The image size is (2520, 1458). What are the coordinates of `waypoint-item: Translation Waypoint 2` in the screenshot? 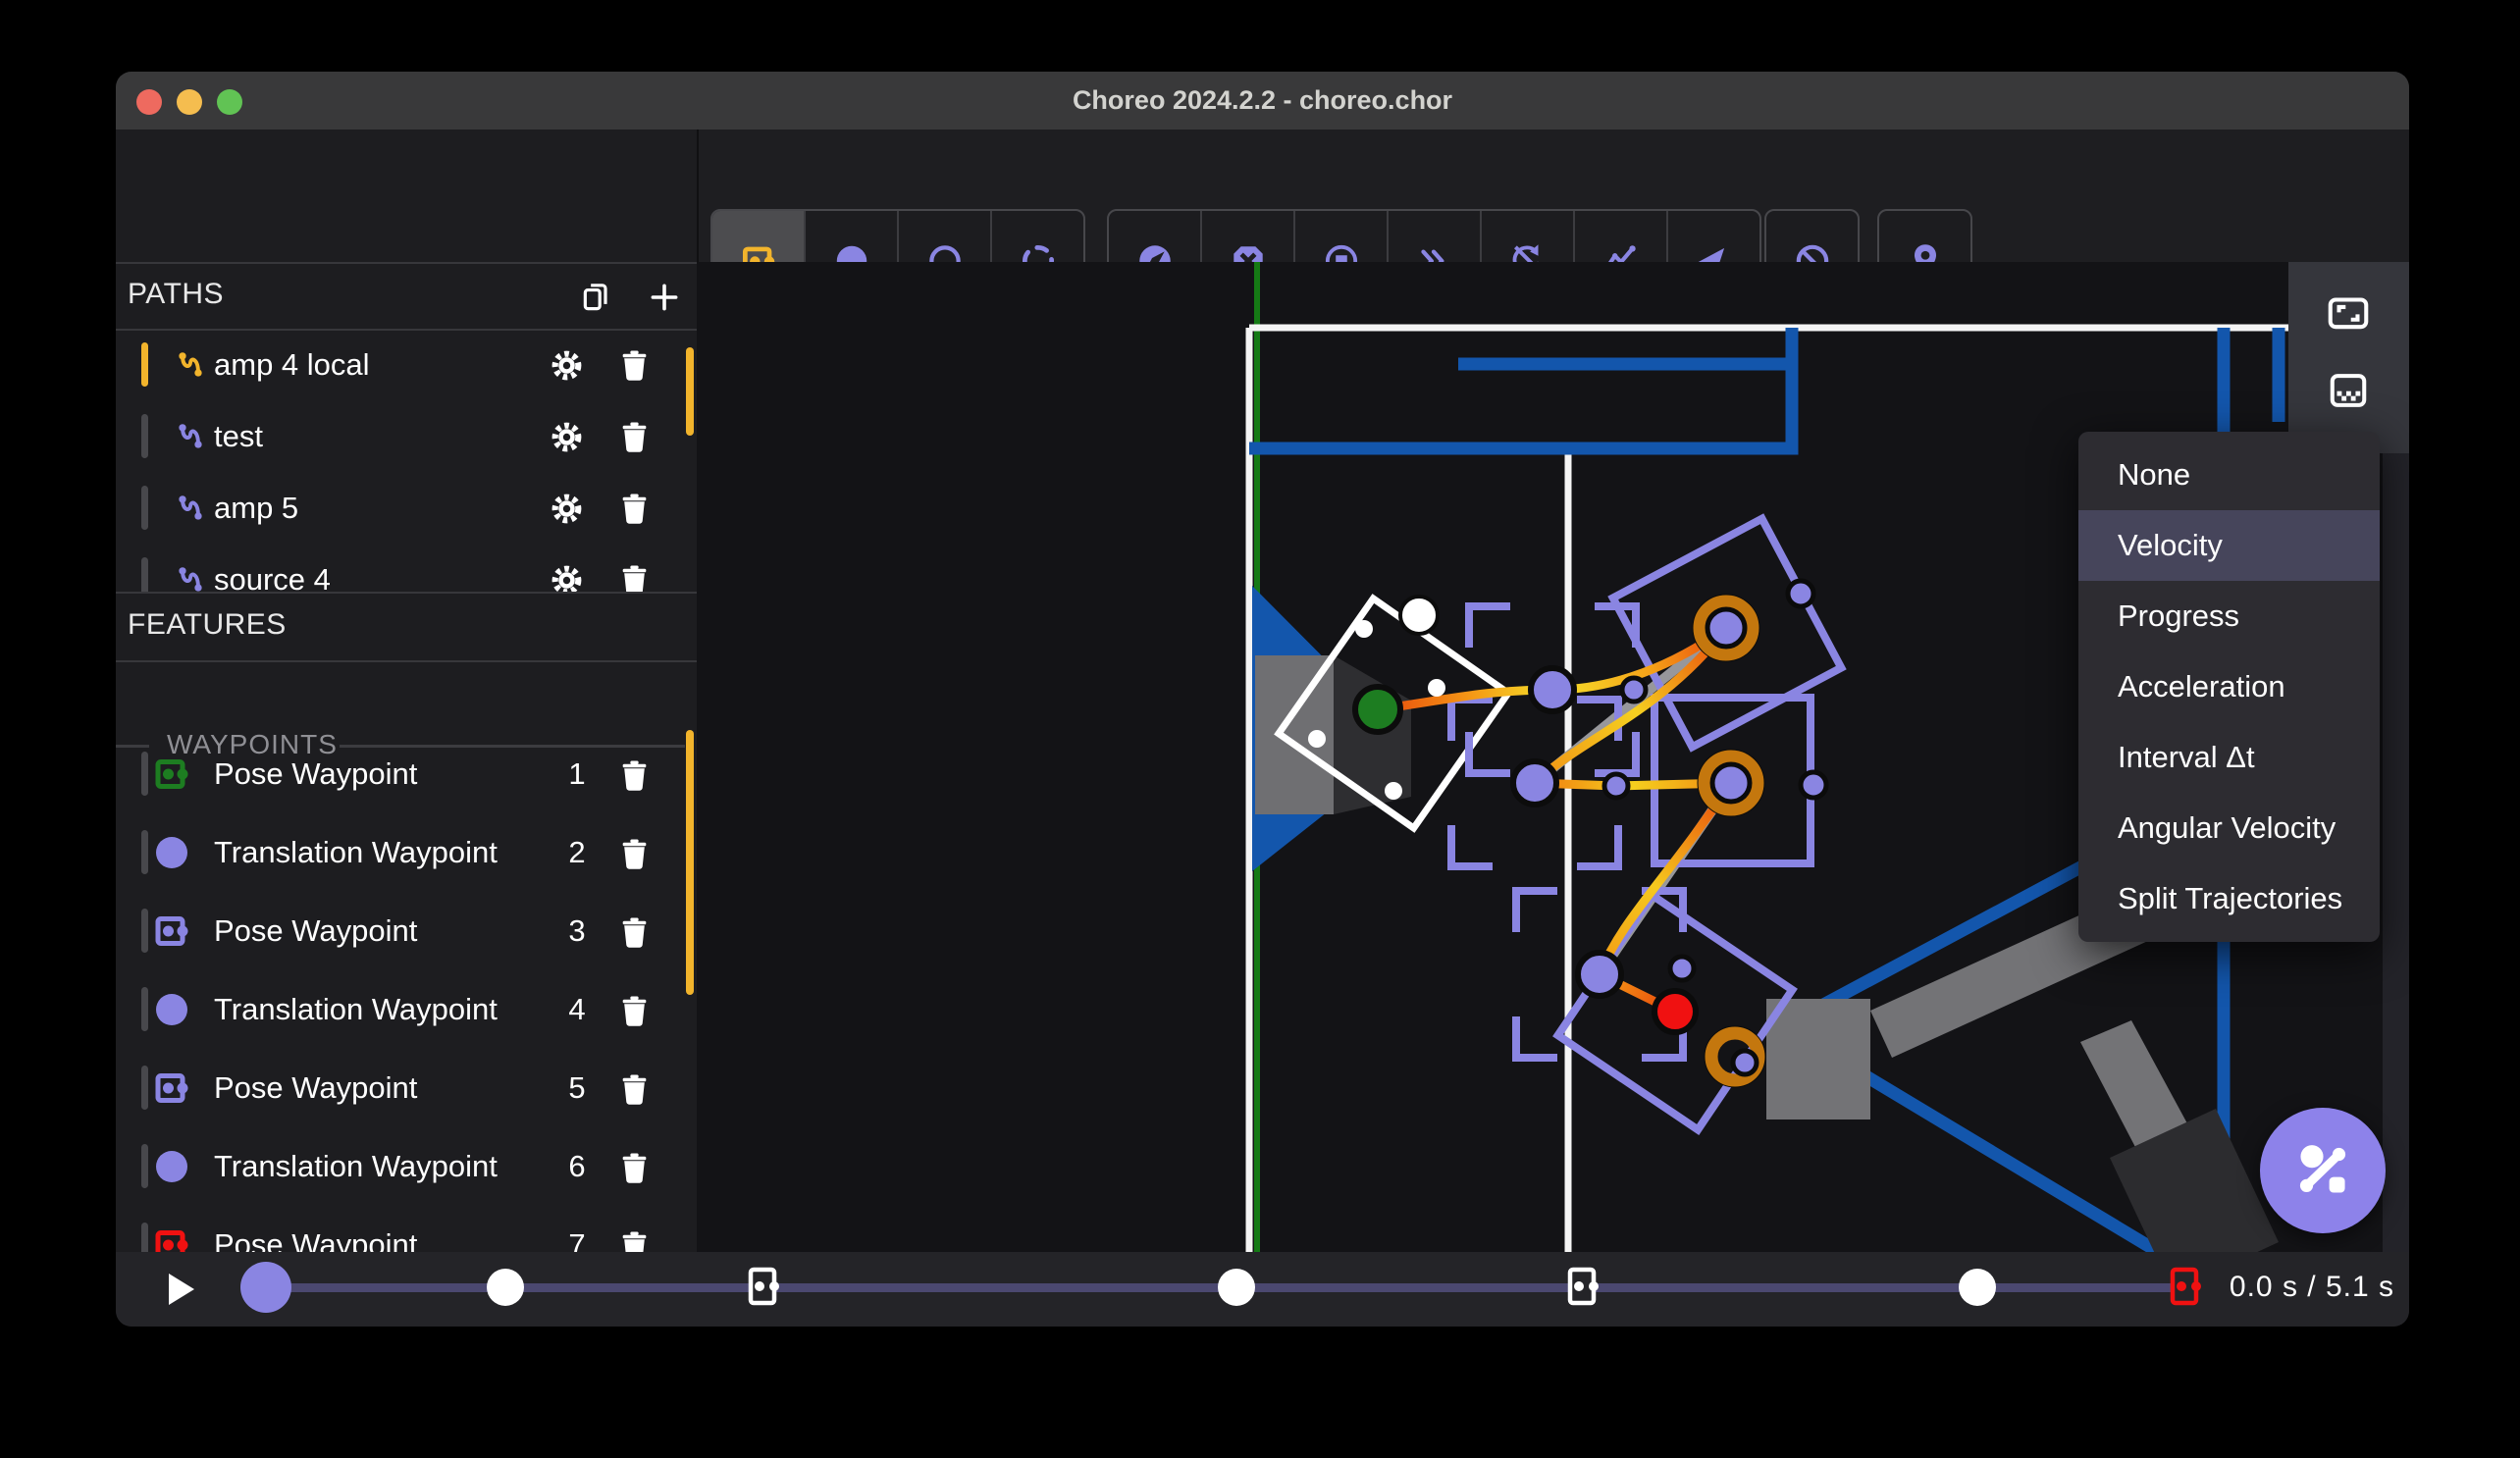 It's located at (406, 853).